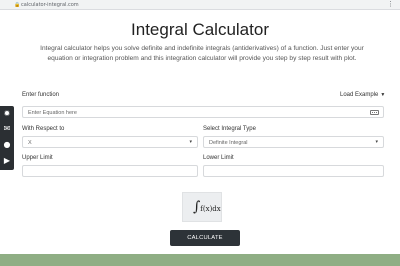 The height and width of the screenshot is (266, 400). I want to click on browser-bar: 🔒 calculator-integral.com ⋮, so click(200, 5).